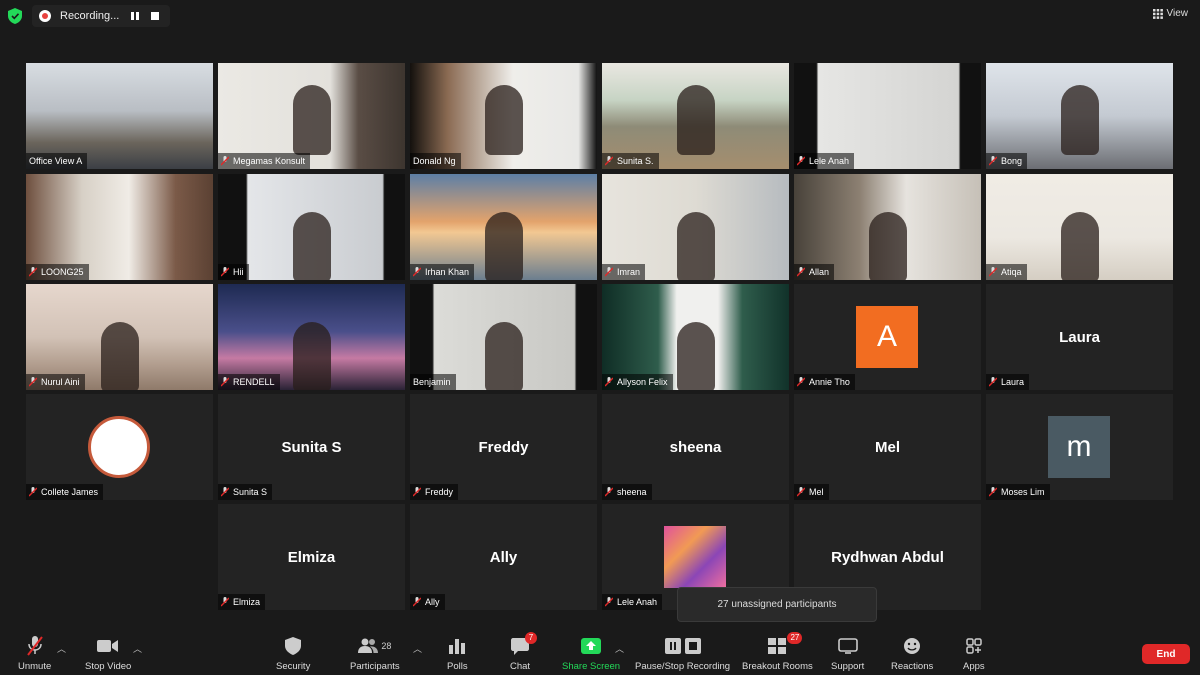  What do you see at coordinates (1170, 13) in the screenshot?
I see `view-button: View` at bounding box center [1170, 13].